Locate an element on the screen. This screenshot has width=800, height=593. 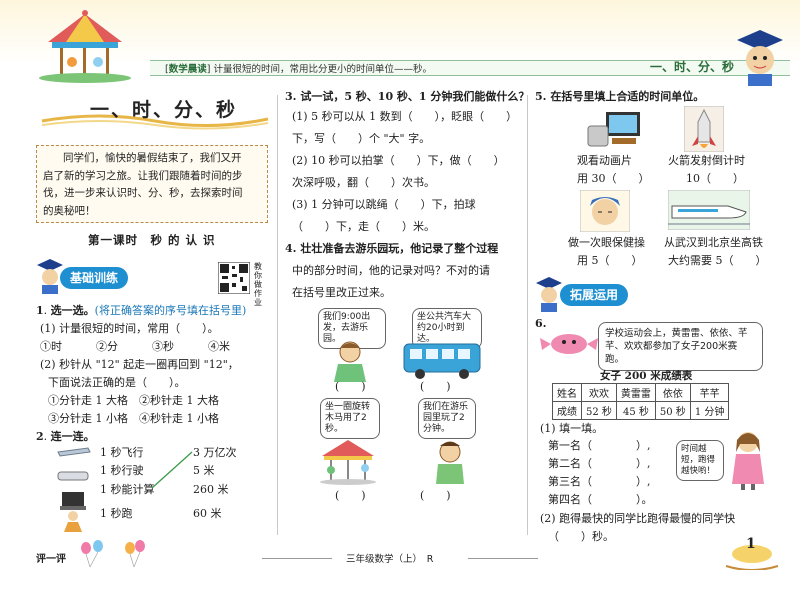
rank-line-1: 第一名（ ）, is located at coordinates (599, 445).